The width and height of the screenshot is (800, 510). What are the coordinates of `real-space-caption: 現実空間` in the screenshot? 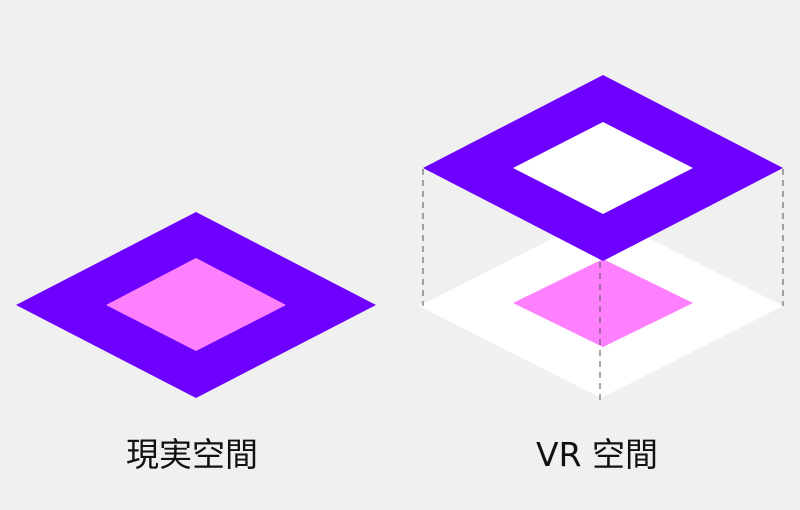 It's located at (192, 454).